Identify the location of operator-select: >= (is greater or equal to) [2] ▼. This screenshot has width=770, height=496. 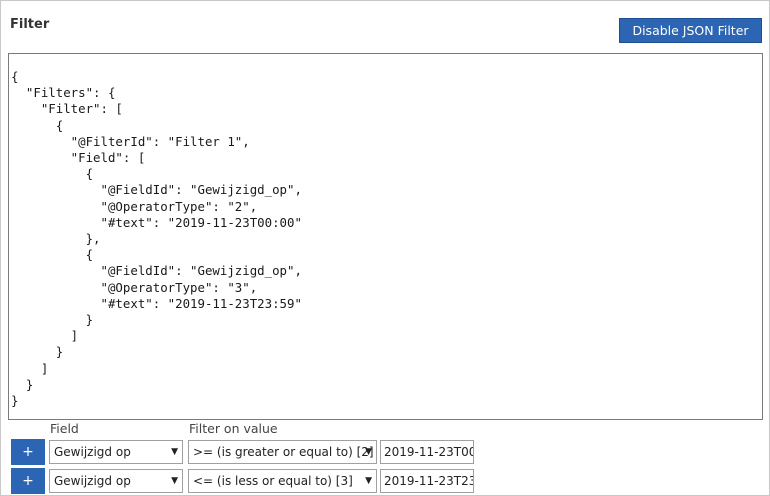
(282, 452).